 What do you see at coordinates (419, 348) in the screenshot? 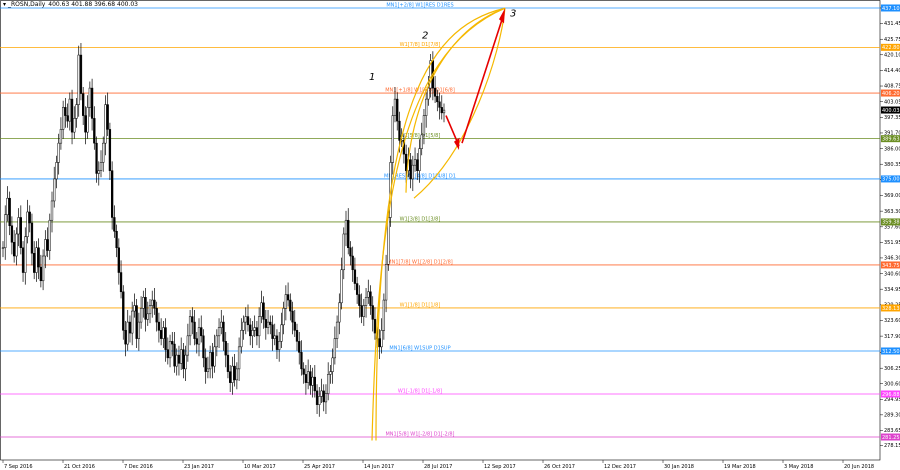
I see `level-label: MN1[6/8] W1SUP D1SUP` at bounding box center [419, 348].